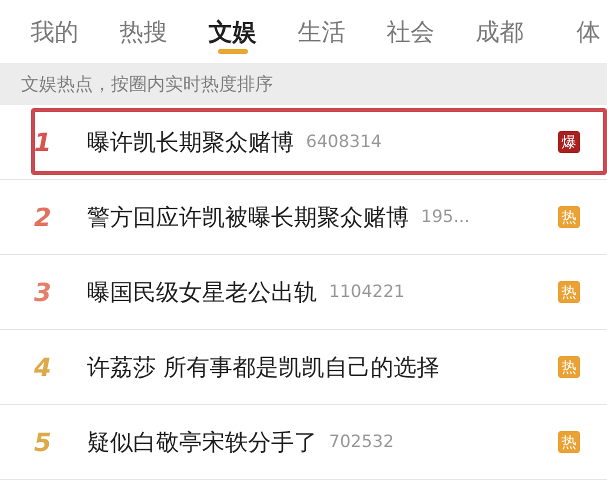 This screenshot has width=607, height=480. I want to click on rank-number: 3, so click(42, 292).